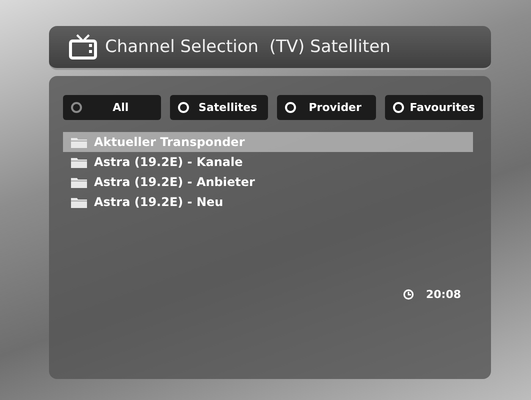  I want to click on list-item: Astra (19.2E) - Anbieter, so click(268, 182).